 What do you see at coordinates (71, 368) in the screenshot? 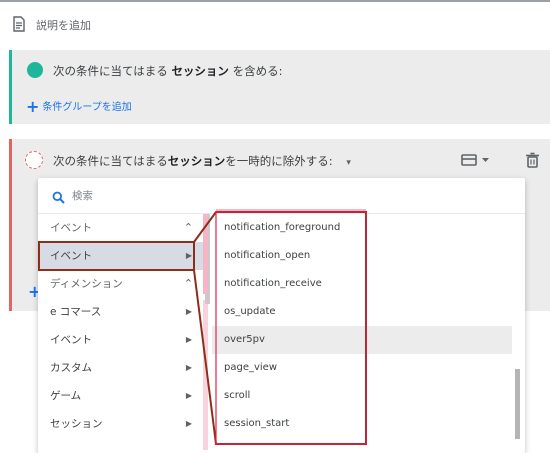
I see `category-label: カスタム` at bounding box center [71, 368].